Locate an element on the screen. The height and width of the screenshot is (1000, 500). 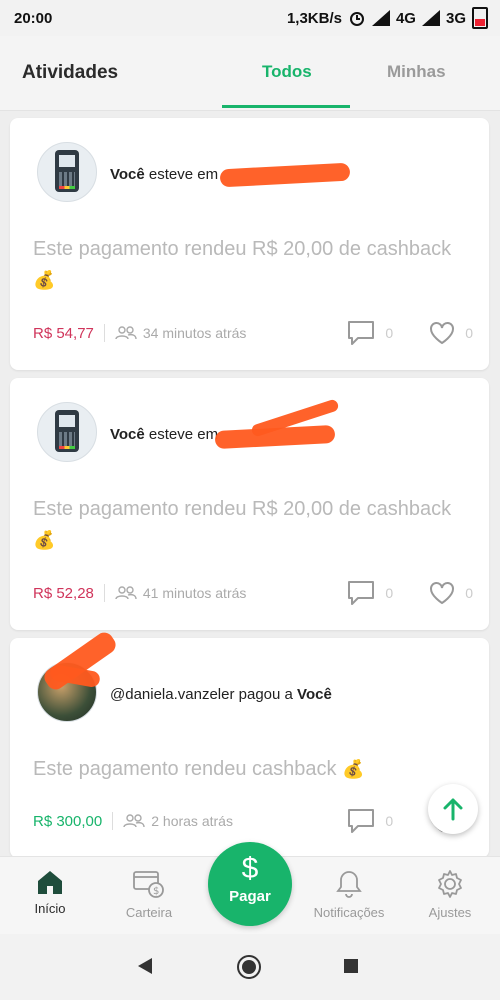
dollar-icon: $ is located at coordinates (250, 868).